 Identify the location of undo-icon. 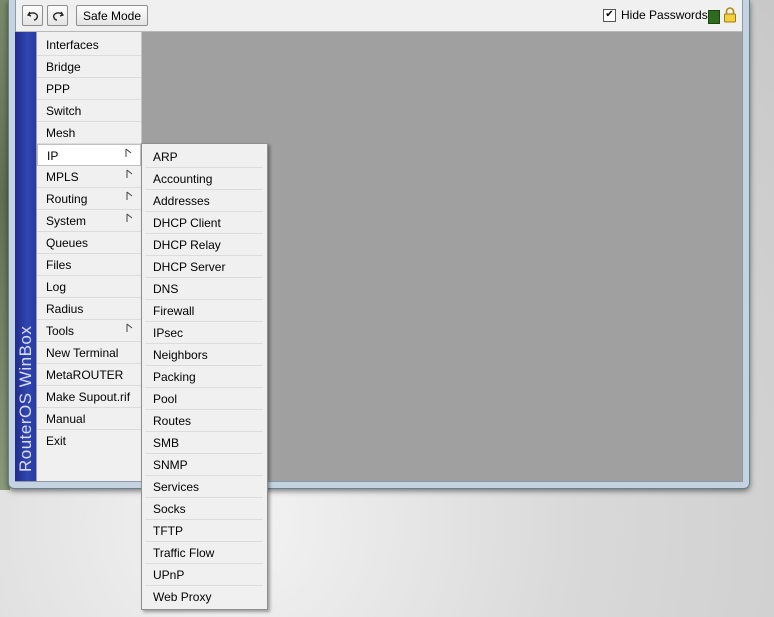
(32, 16).